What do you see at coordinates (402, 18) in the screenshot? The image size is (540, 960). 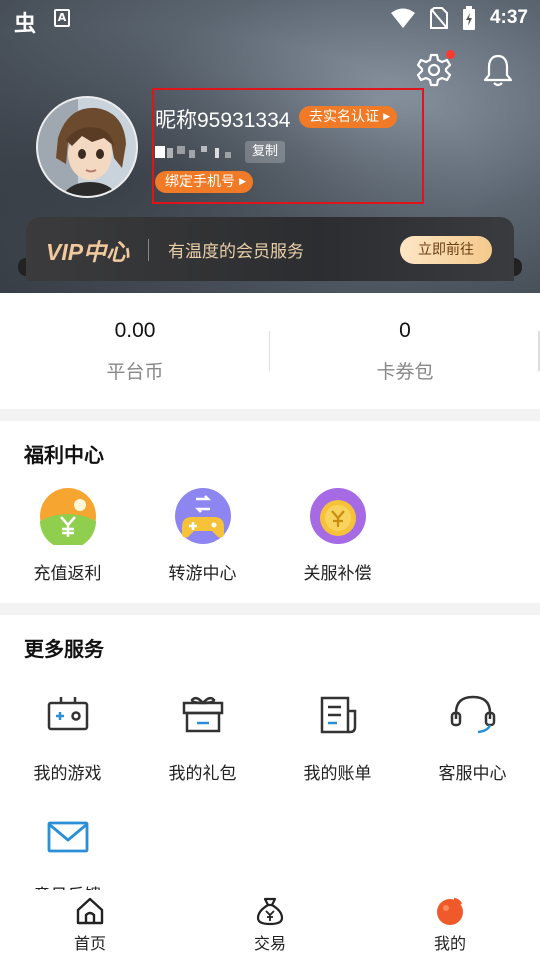 I see `wifi-icon` at bounding box center [402, 18].